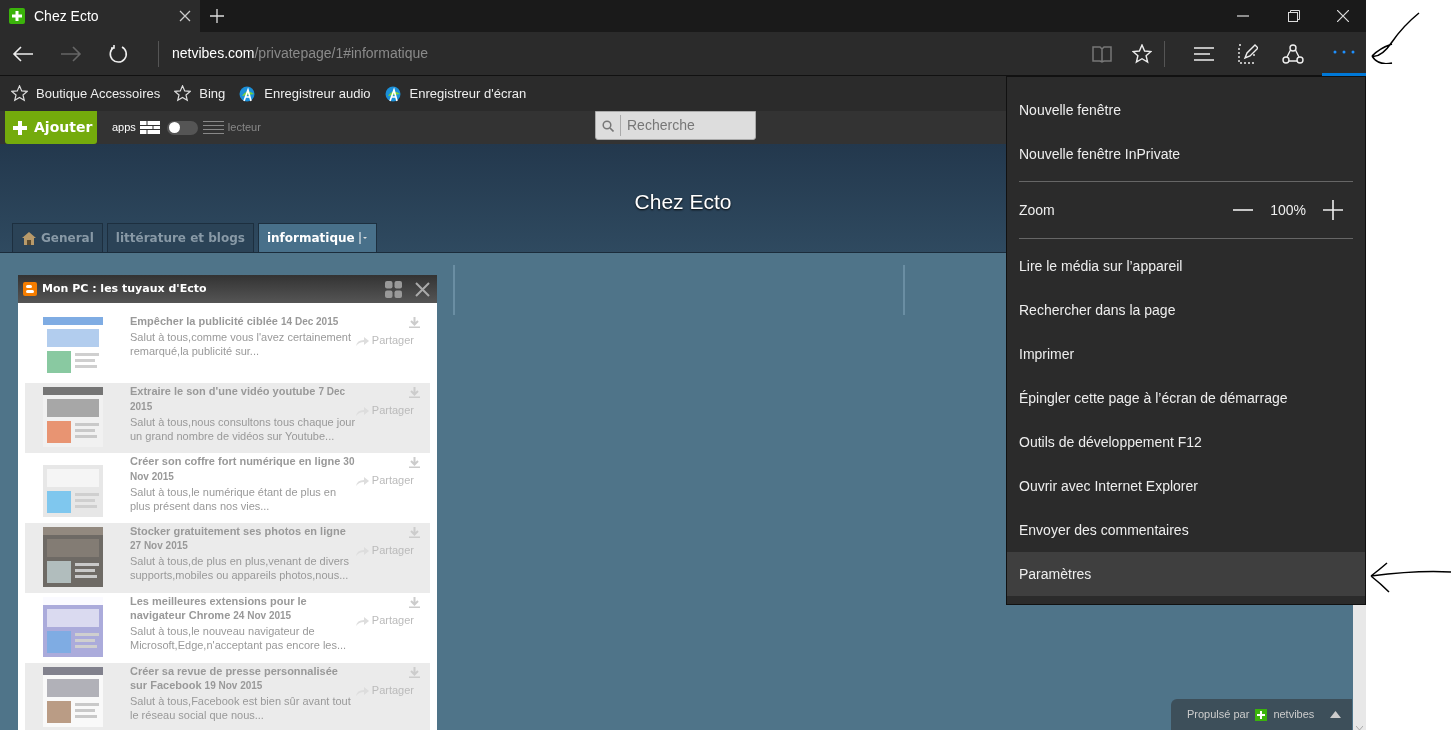 This screenshot has height=730, width=1452. What do you see at coordinates (1037, 210) in the screenshot?
I see `zoom-label: Zoom` at bounding box center [1037, 210].